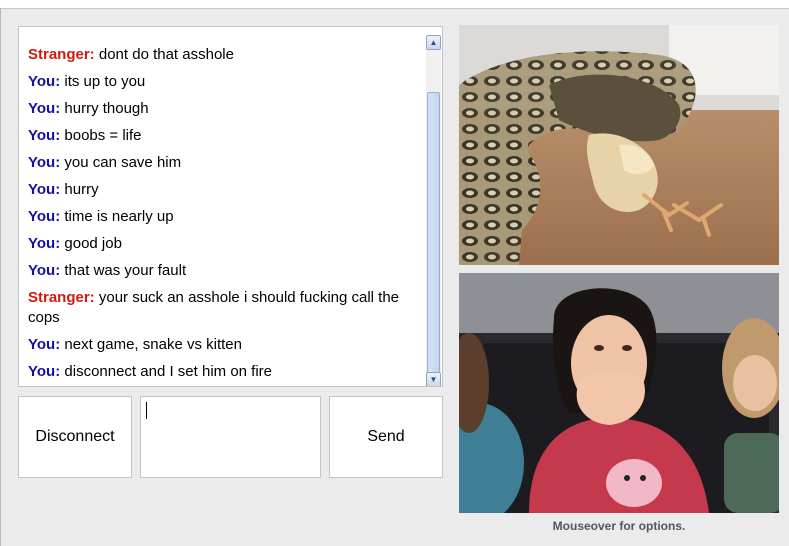 The height and width of the screenshot is (546, 789). What do you see at coordinates (386, 437) in the screenshot?
I see `send-button: Send` at bounding box center [386, 437].